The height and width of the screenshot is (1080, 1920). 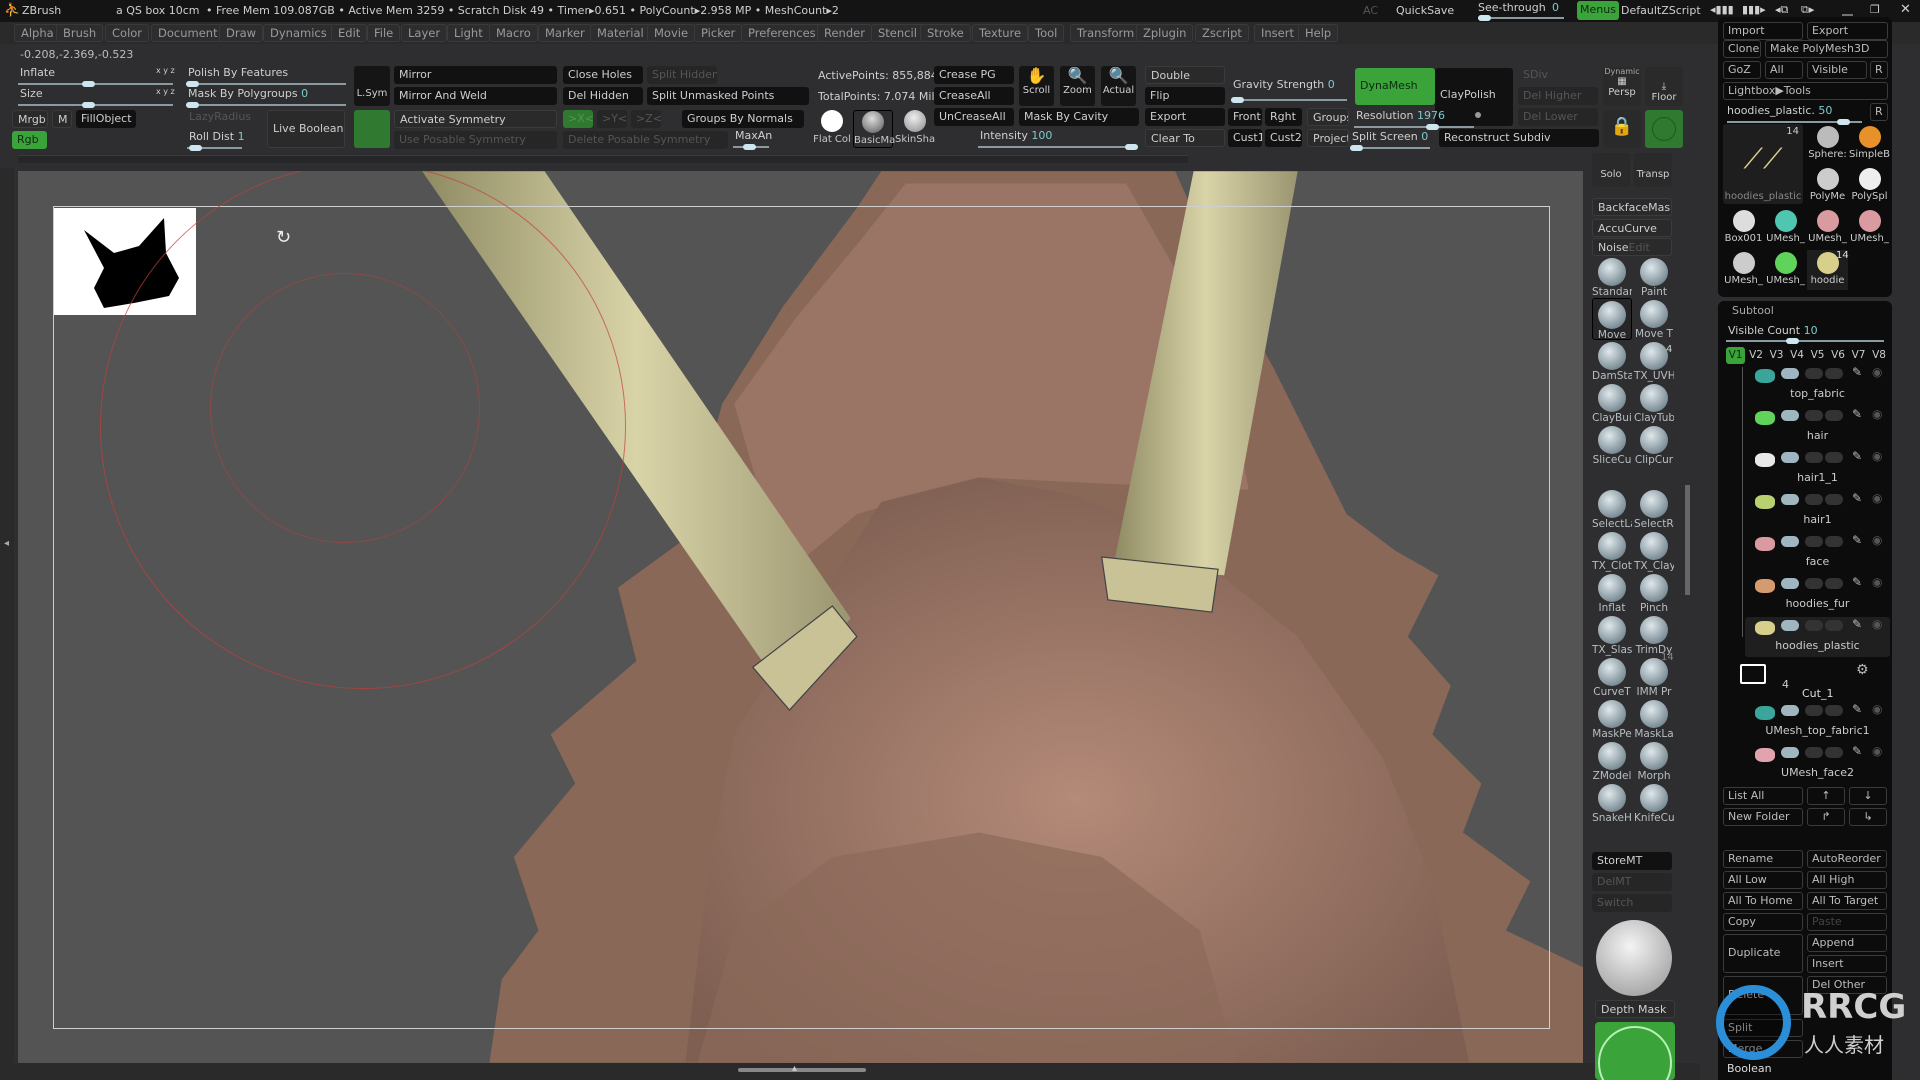 I want to click on rename-button: Rename, so click(x=1763, y=859).